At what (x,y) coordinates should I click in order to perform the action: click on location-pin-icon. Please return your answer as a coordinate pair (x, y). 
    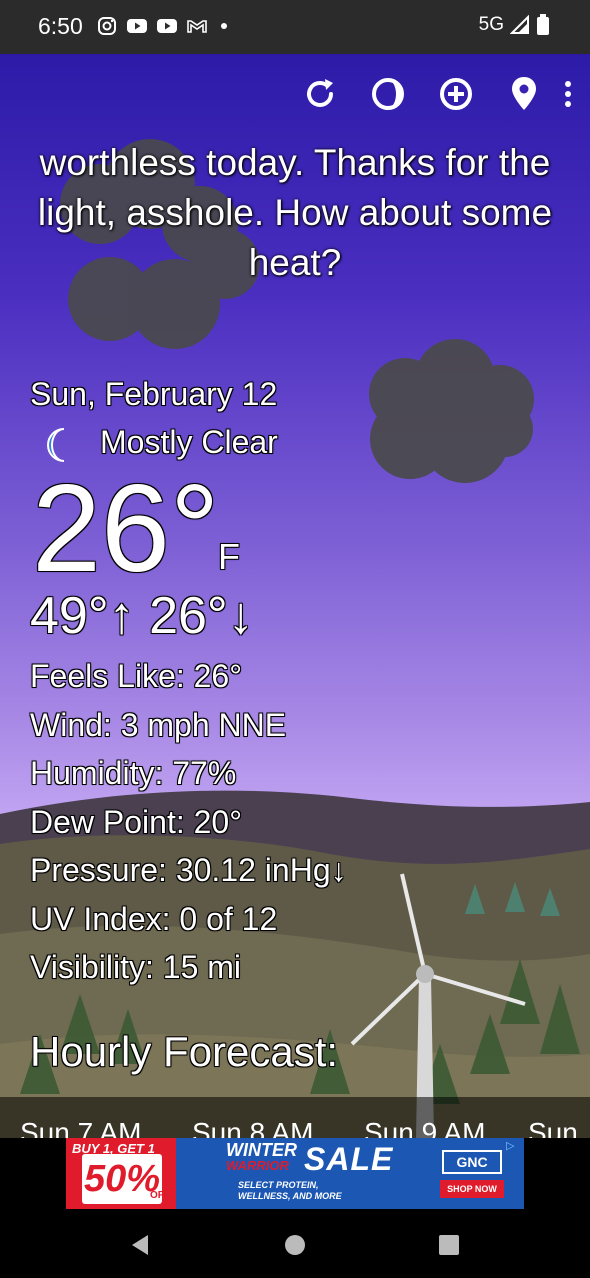
    Looking at the image, I should click on (524, 93).